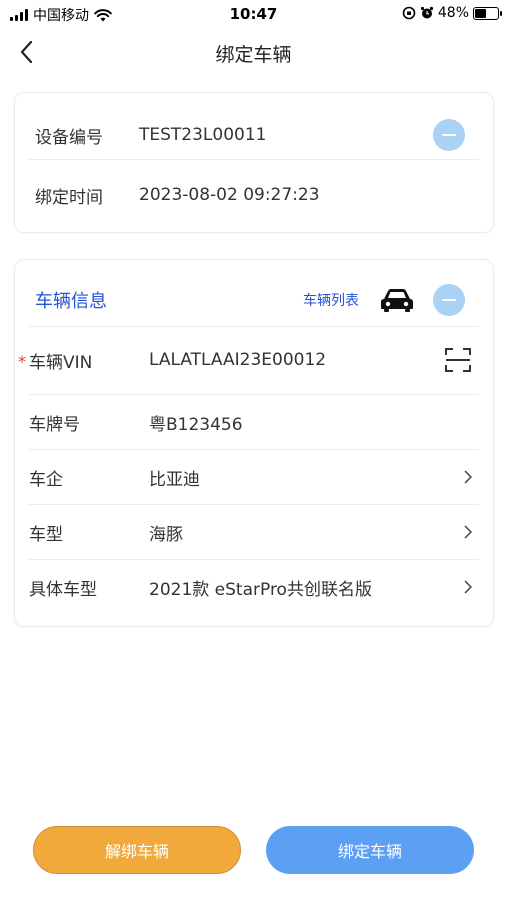  Describe the element at coordinates (69, 197) in the screenshot. I see `bind-time-label: 绑定时间` at that location.